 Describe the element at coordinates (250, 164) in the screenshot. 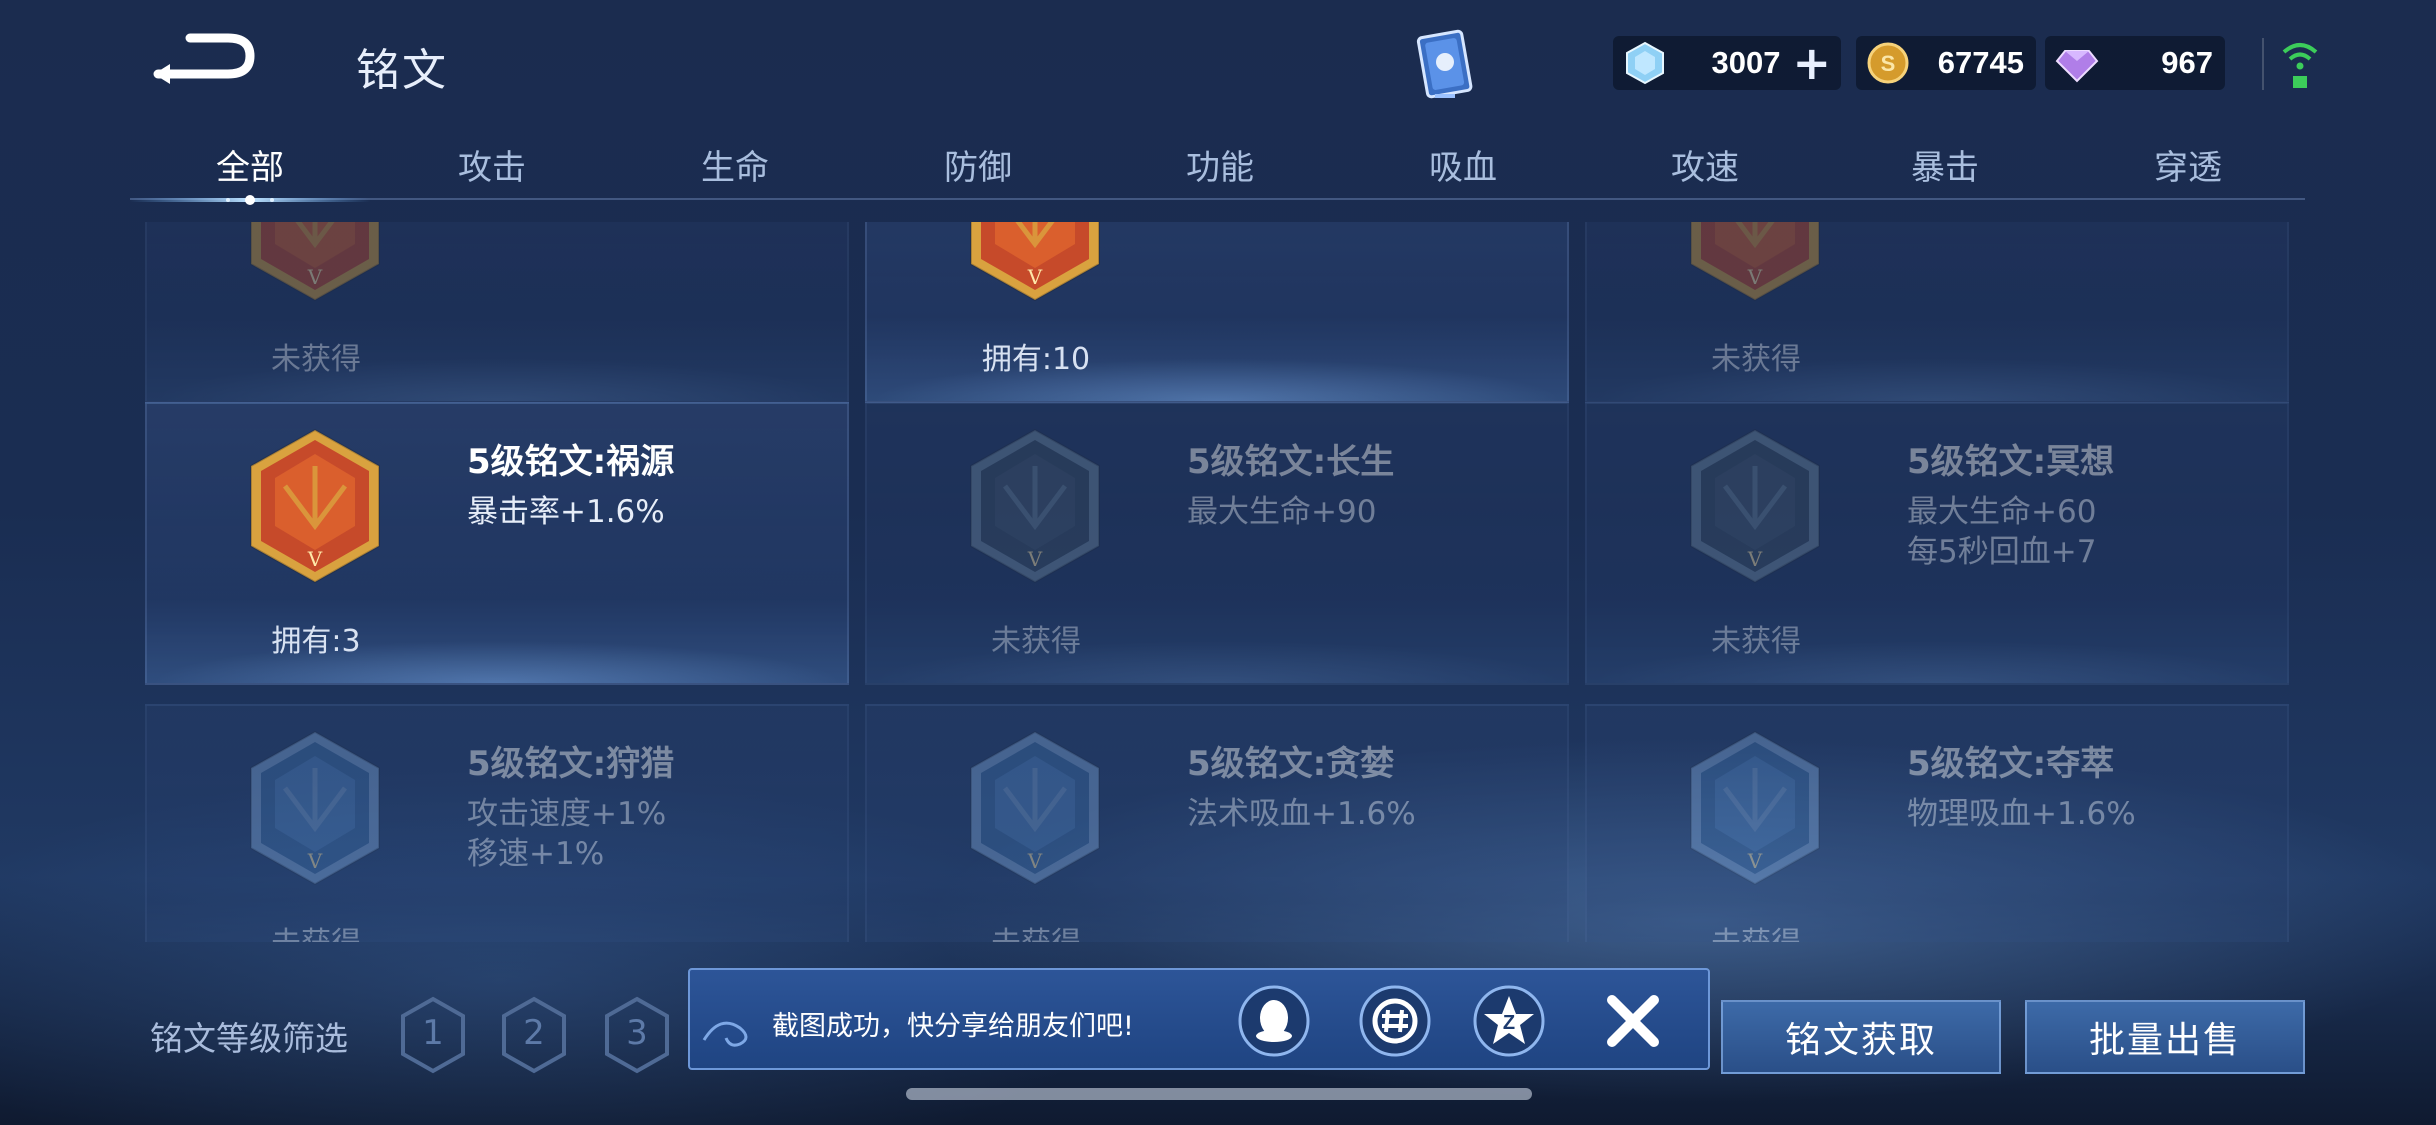

I see `tab-all: 全部` at that location.